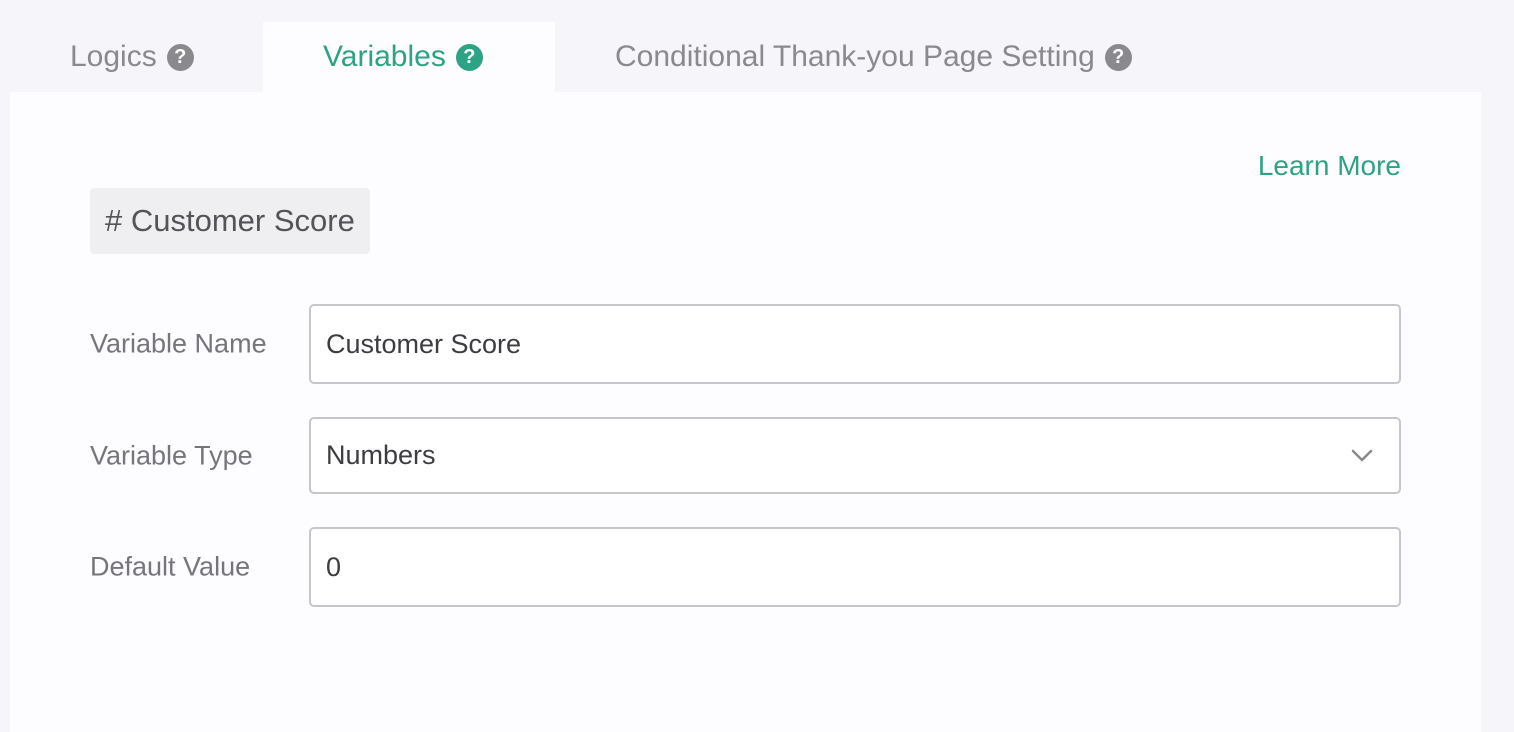 The width and height of the screenshot is (1514, 732). Describe the element at coordinates (170, 566) in the screenshot. I see `default-value-label: Default Value` at that location.